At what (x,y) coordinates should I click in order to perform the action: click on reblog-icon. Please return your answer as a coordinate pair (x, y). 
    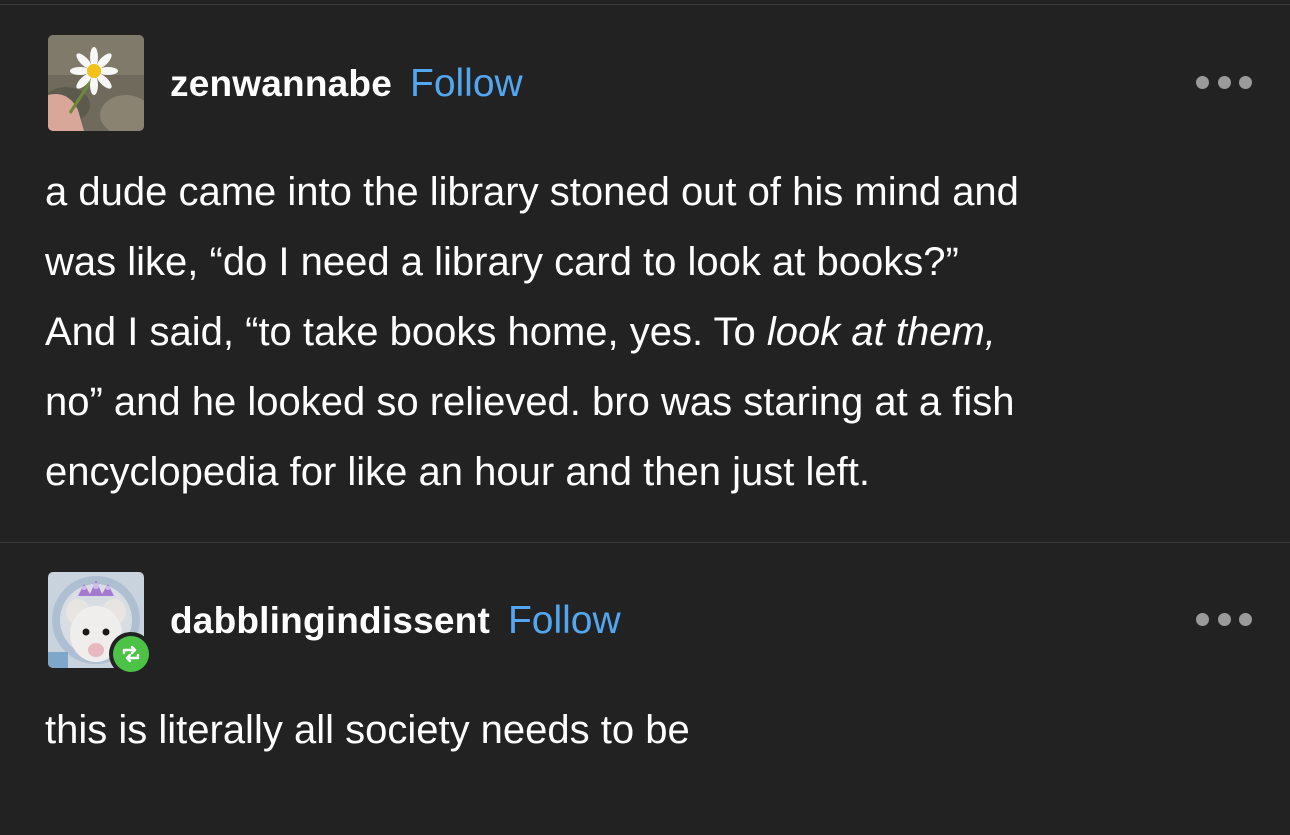
    Looking at the image, I should click on (131, 654).